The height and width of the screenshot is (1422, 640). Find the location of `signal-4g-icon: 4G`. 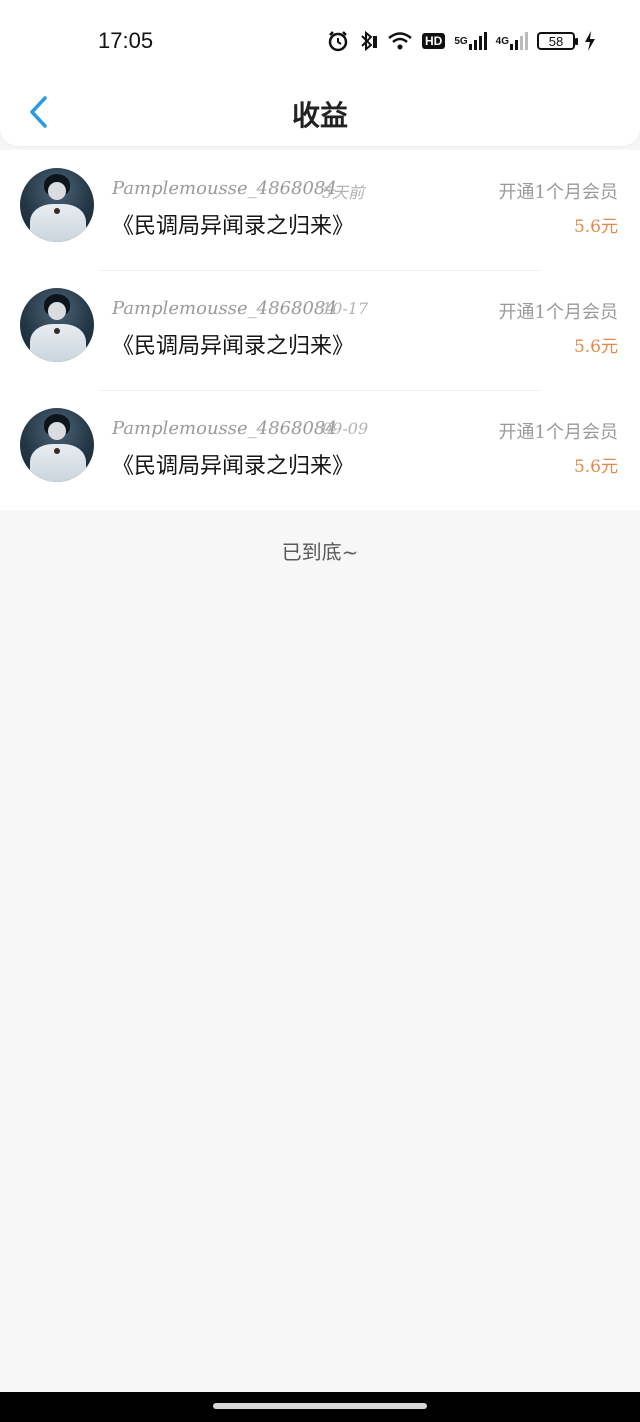

signal-4g-icon: 4G is located at coordinates (512, 41).